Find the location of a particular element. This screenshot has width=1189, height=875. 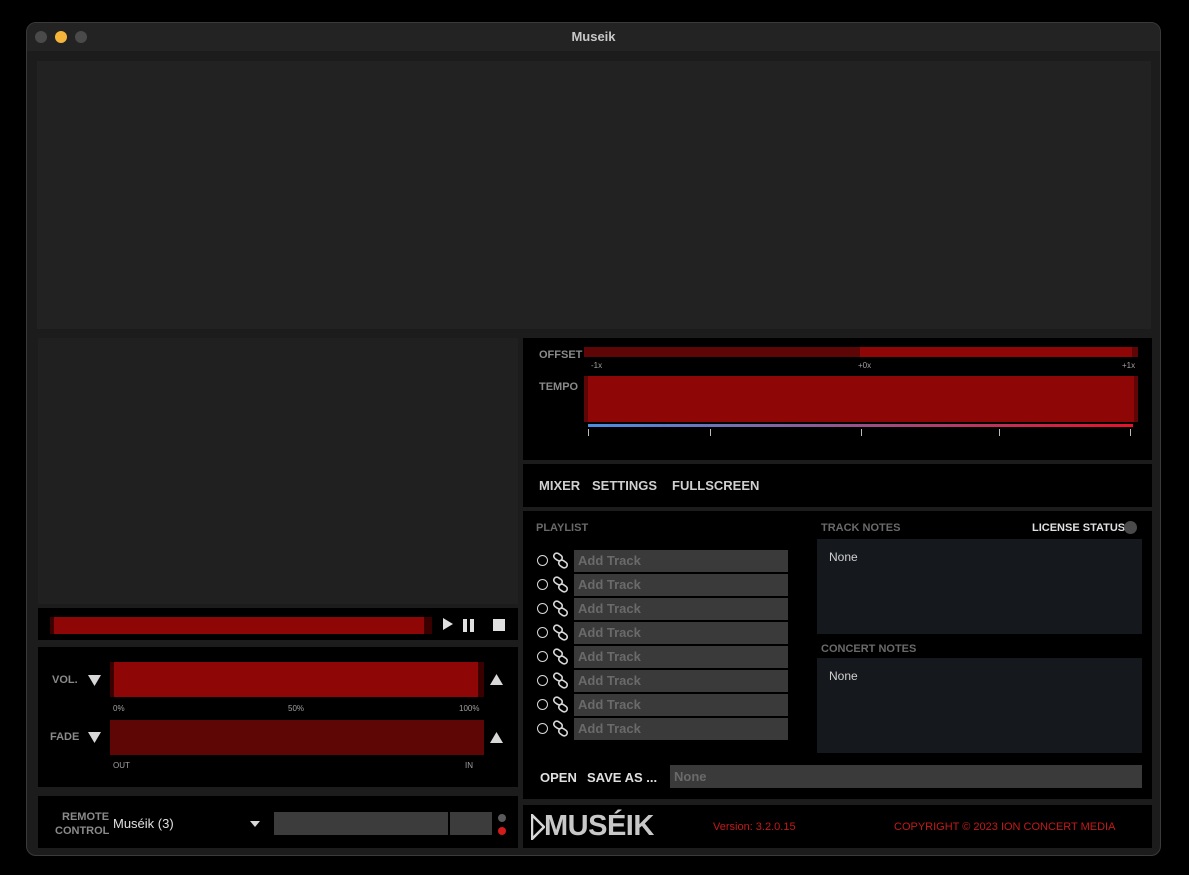

tempo-fill is located at coordinates (861, 399).